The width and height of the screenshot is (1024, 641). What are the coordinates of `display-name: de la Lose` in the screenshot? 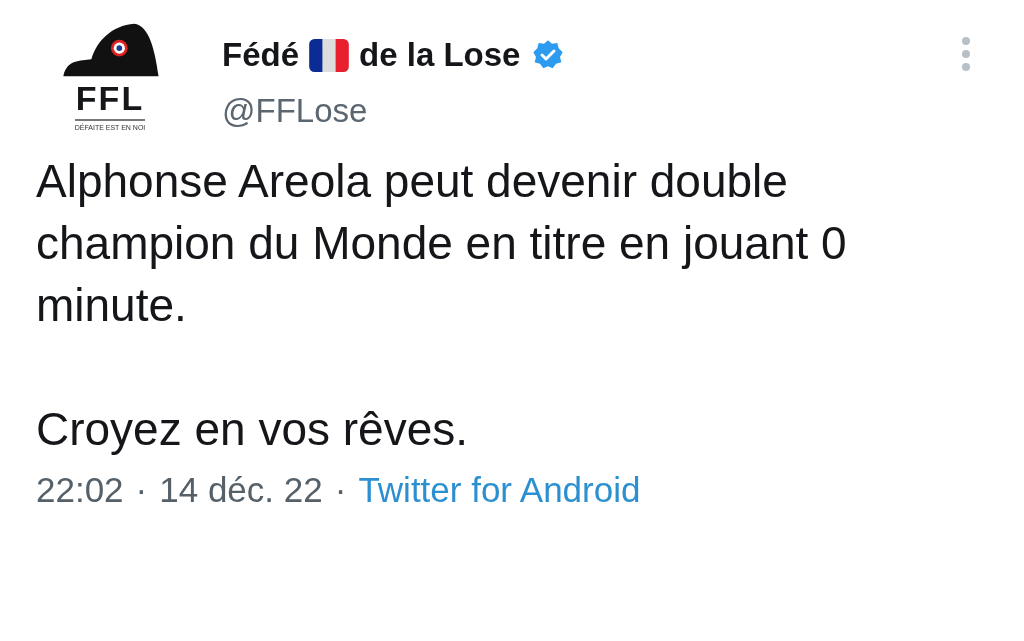 It's located at (440, 55).